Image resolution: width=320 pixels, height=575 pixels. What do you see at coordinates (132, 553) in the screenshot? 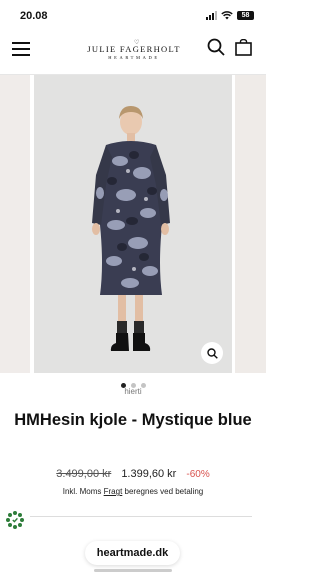
I see `browser-url-bar: heartmade.dk` at bounding box center [132, 553].